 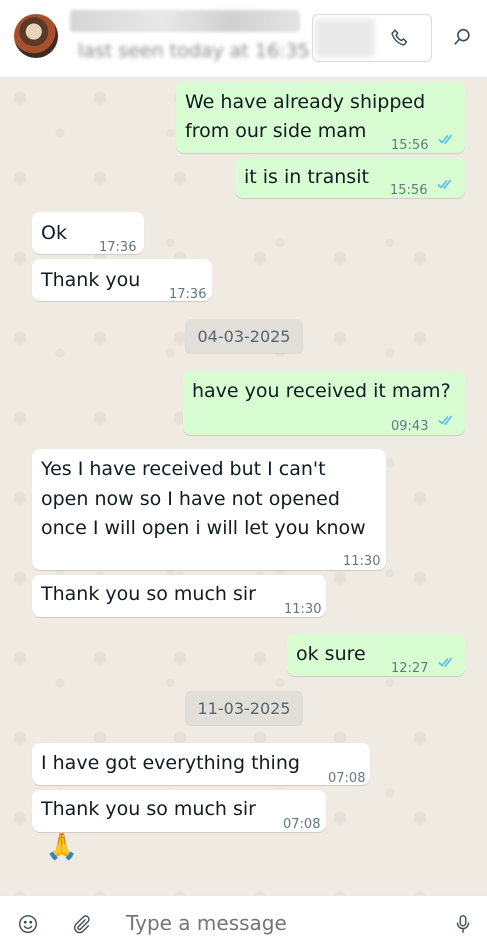 I want to click on message-text: Yes I have received but I can't, so click(x=183, y=469).